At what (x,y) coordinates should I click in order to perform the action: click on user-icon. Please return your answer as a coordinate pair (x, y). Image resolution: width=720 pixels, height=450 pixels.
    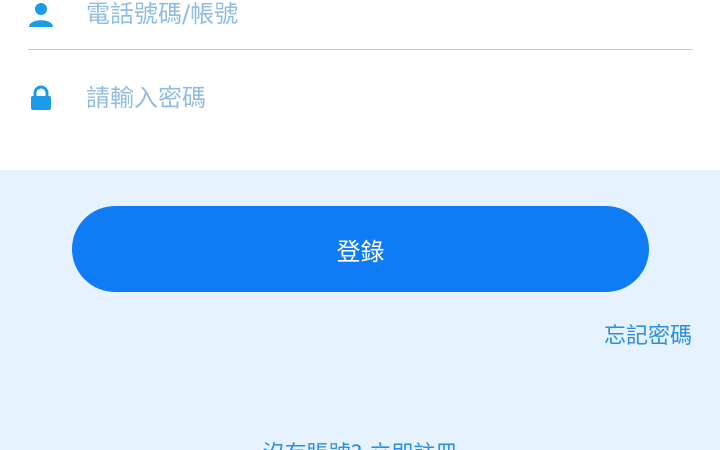
    Looking at the image, I should click on (41, 14).